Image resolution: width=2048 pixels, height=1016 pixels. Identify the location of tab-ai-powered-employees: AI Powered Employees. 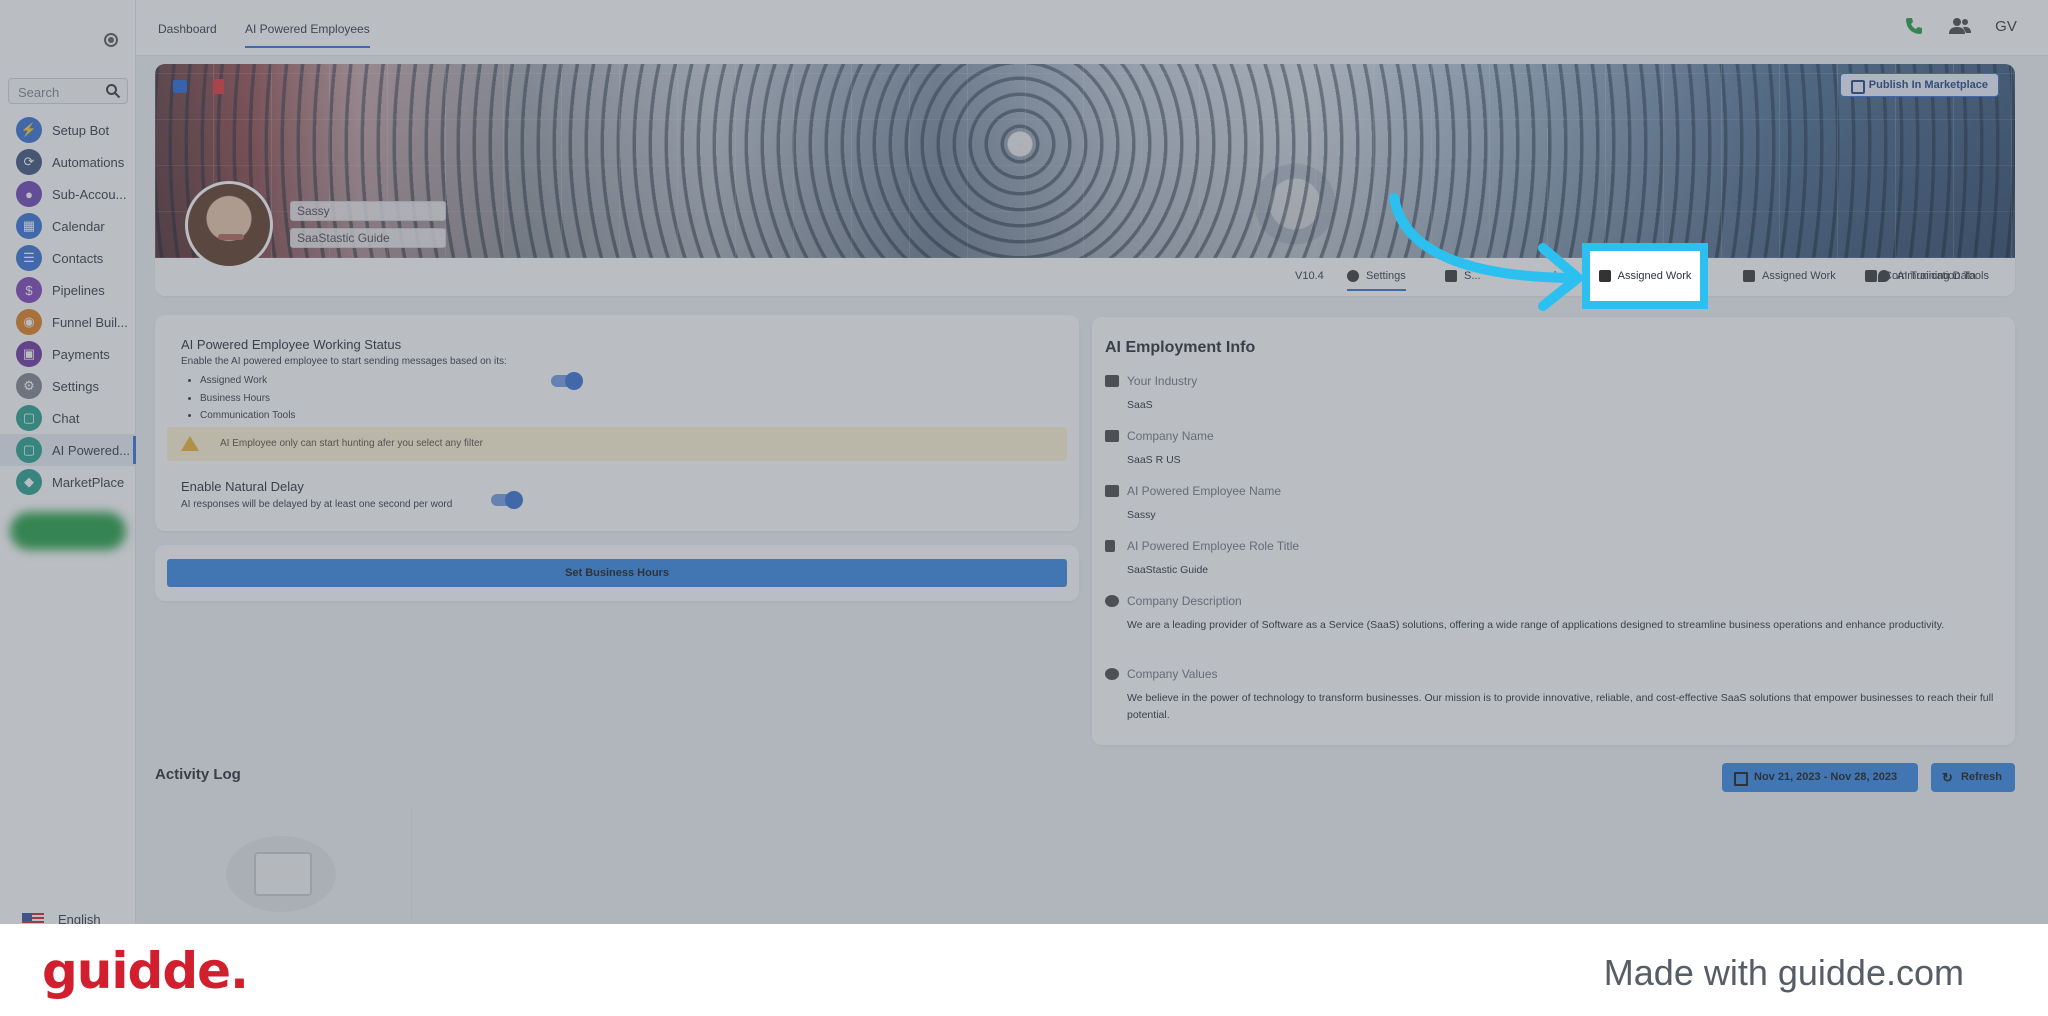
(307, 35).